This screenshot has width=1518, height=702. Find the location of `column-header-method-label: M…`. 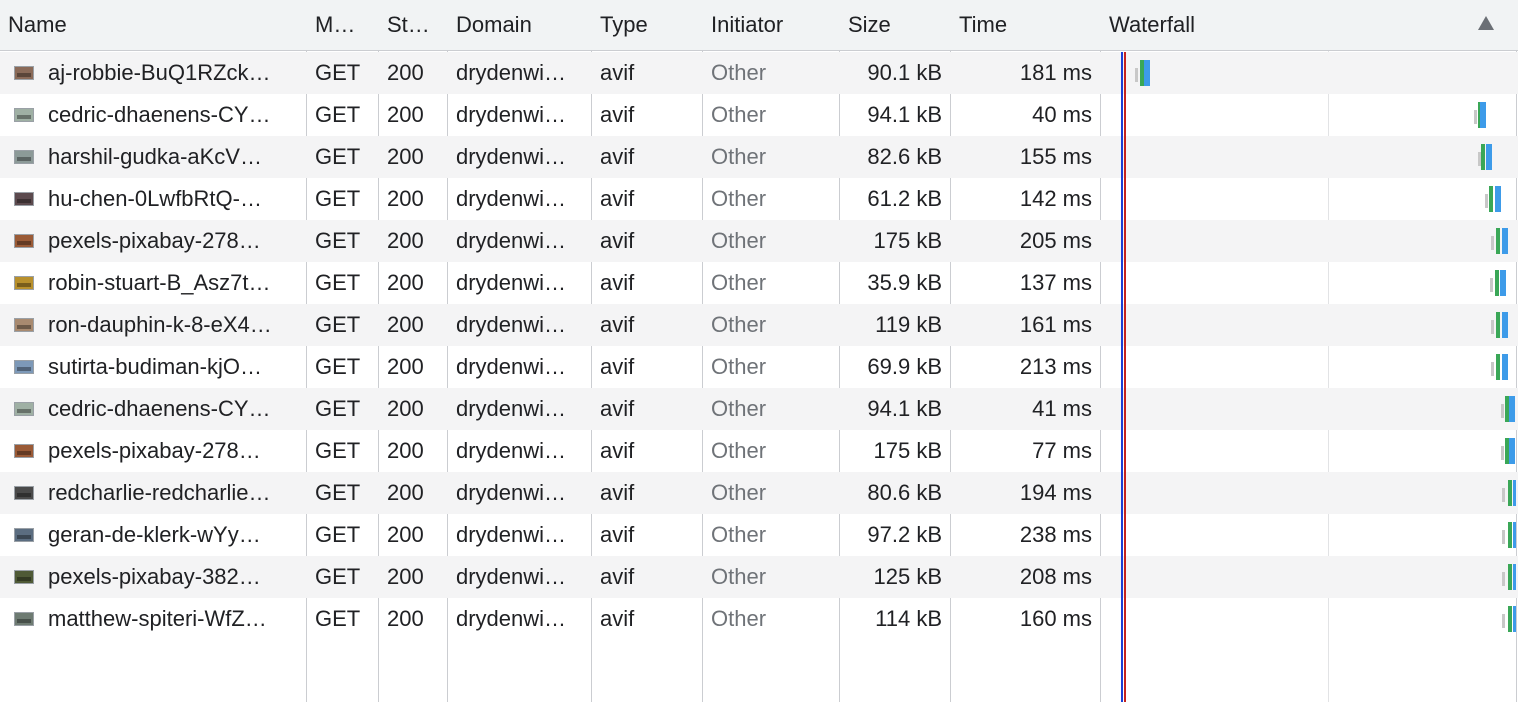

column-header-method-label: M… is located at coordinates (335, 24).